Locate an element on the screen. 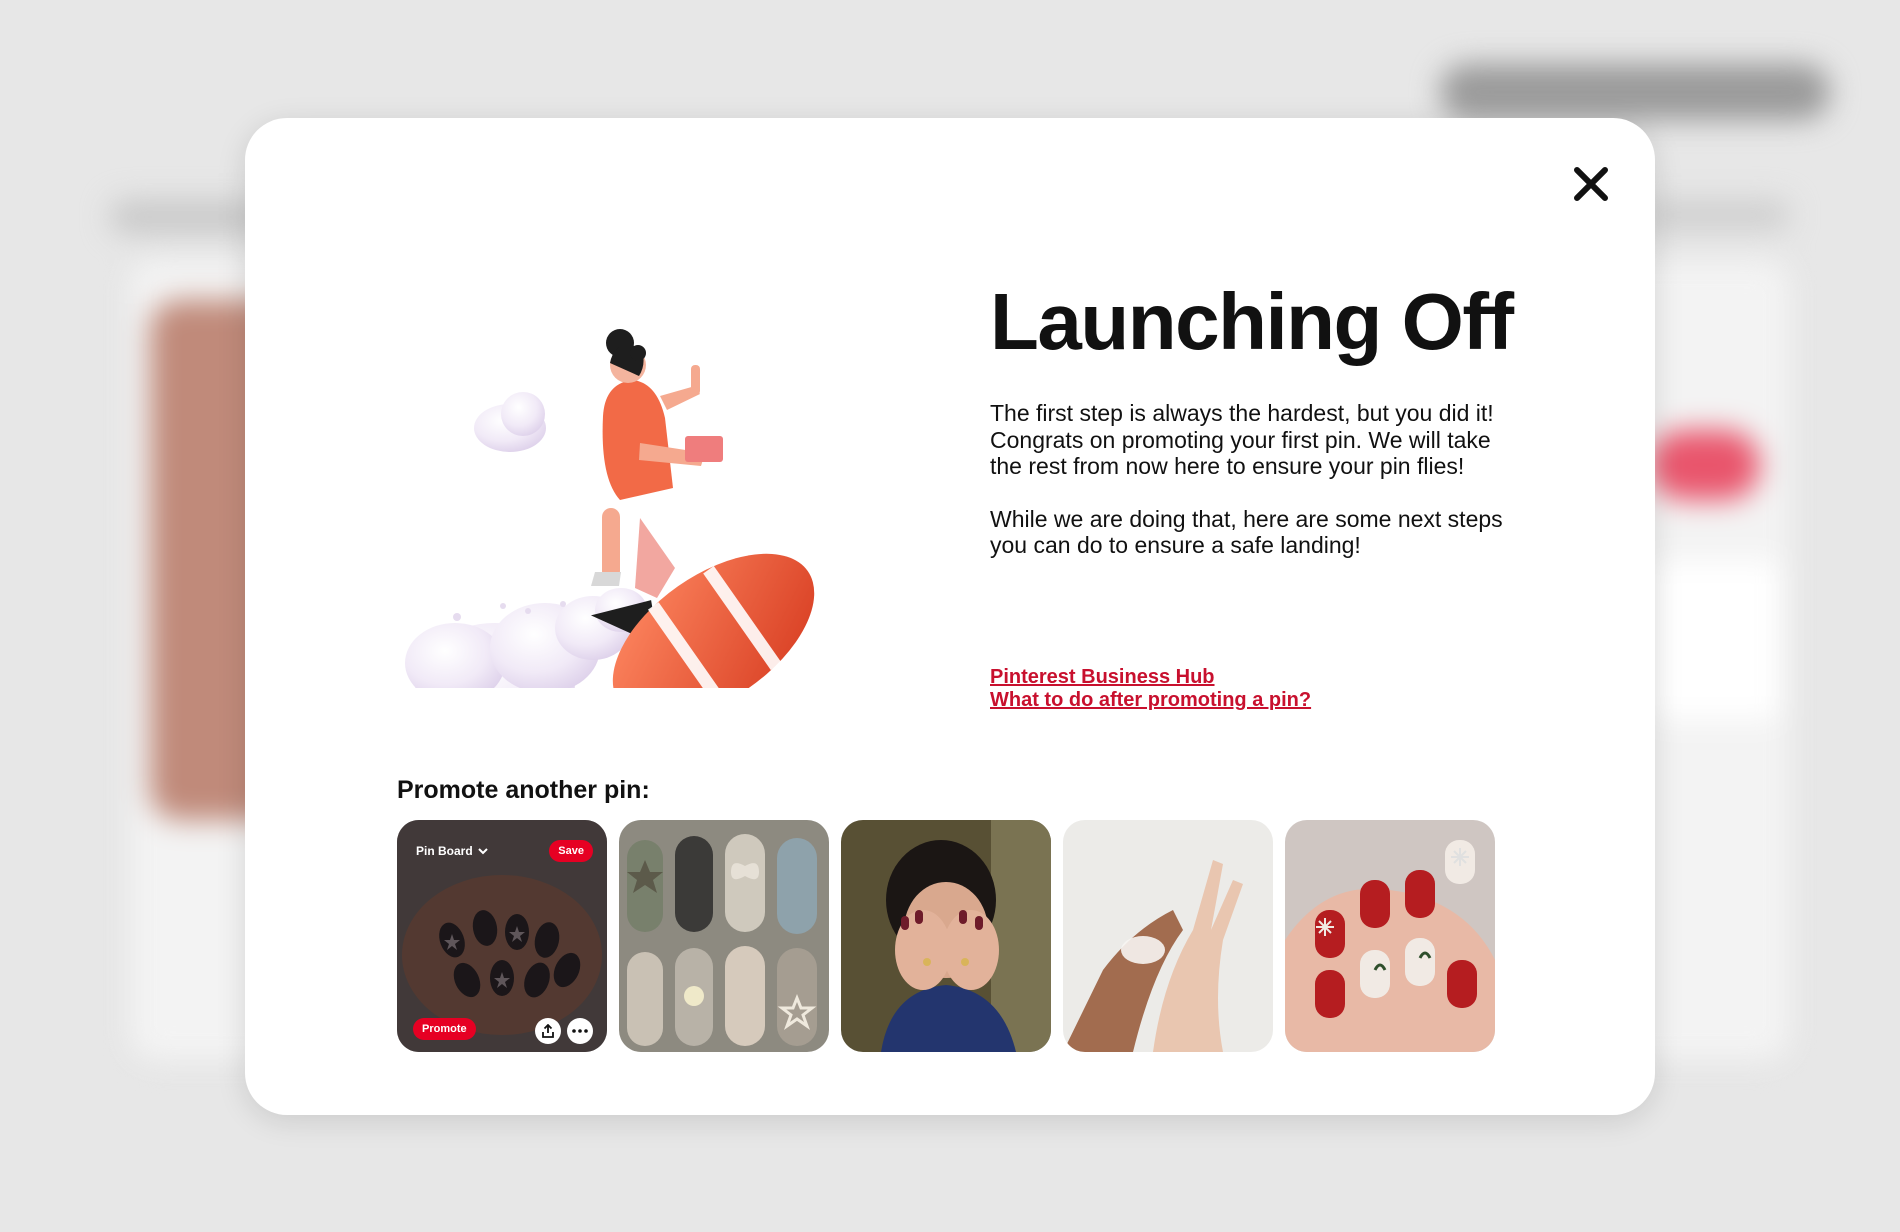 The image size is (1900, 1232). board-selector: Pin Board is located at coordinates (452, 851).